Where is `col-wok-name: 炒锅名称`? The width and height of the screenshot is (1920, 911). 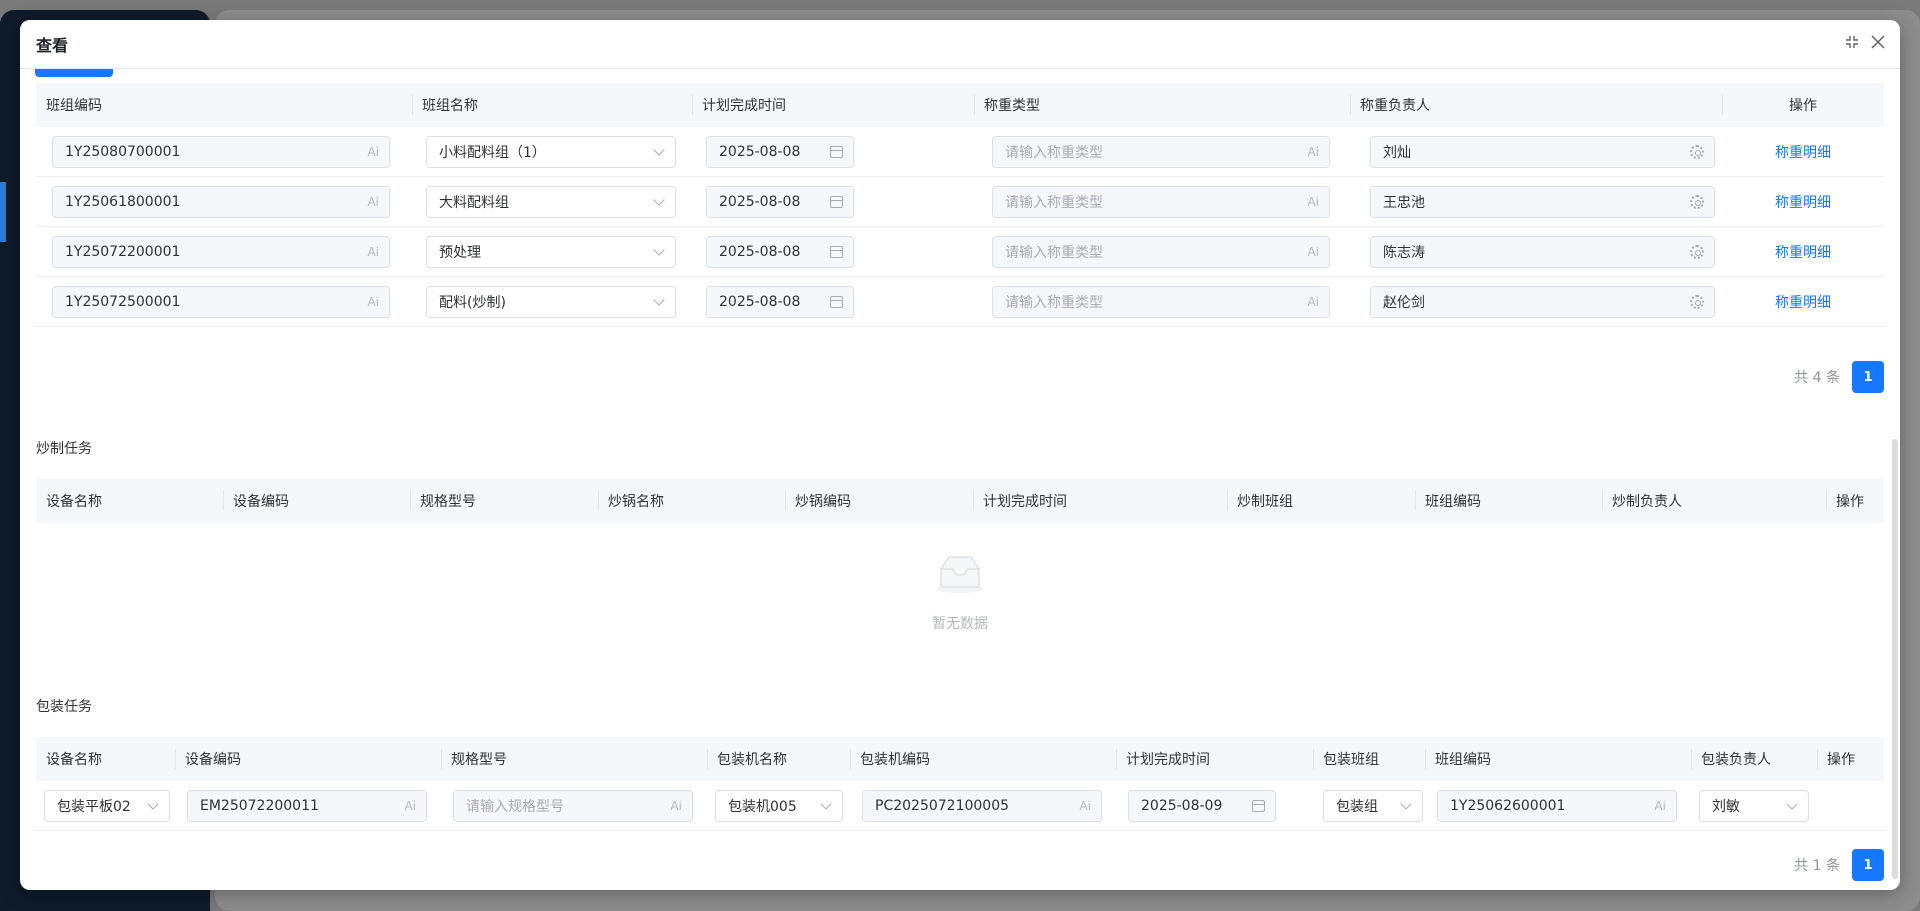
col-wok-name: 炒锅名称 is located at coordinates (691, 501).